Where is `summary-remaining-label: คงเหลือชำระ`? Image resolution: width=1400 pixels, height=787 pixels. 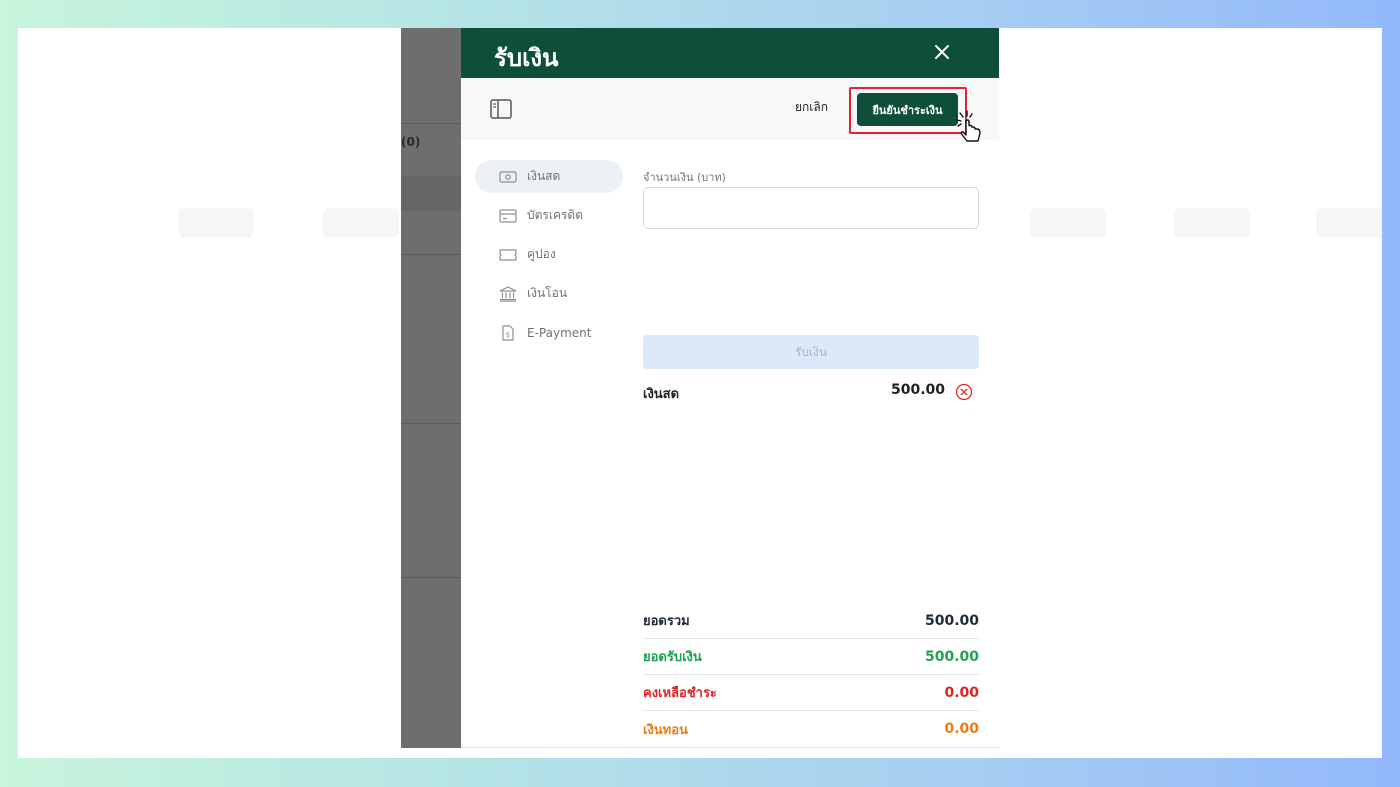 summary-remaining-label: คงเหลือชำระ is located at coordinates (680, 693).